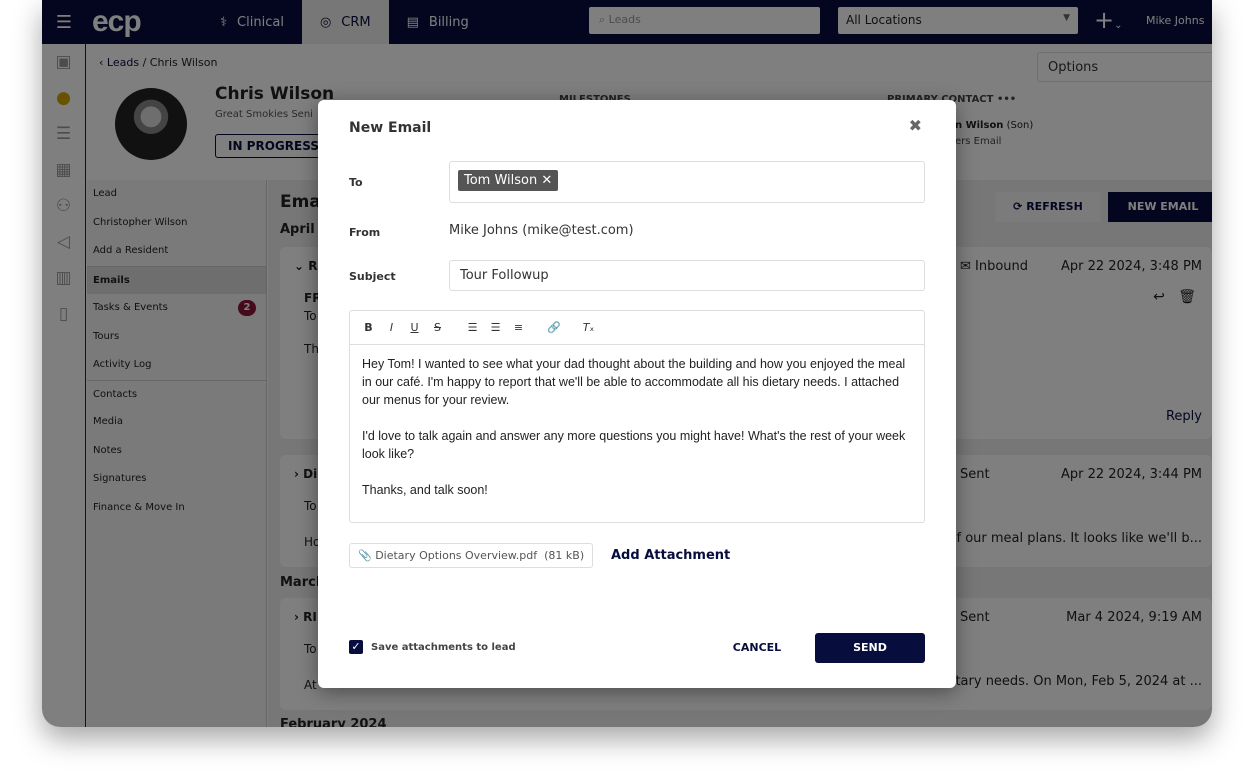  I want to click on attachment-name: Dietary Options Overview.pdf (81 kB), so click(480, 555).